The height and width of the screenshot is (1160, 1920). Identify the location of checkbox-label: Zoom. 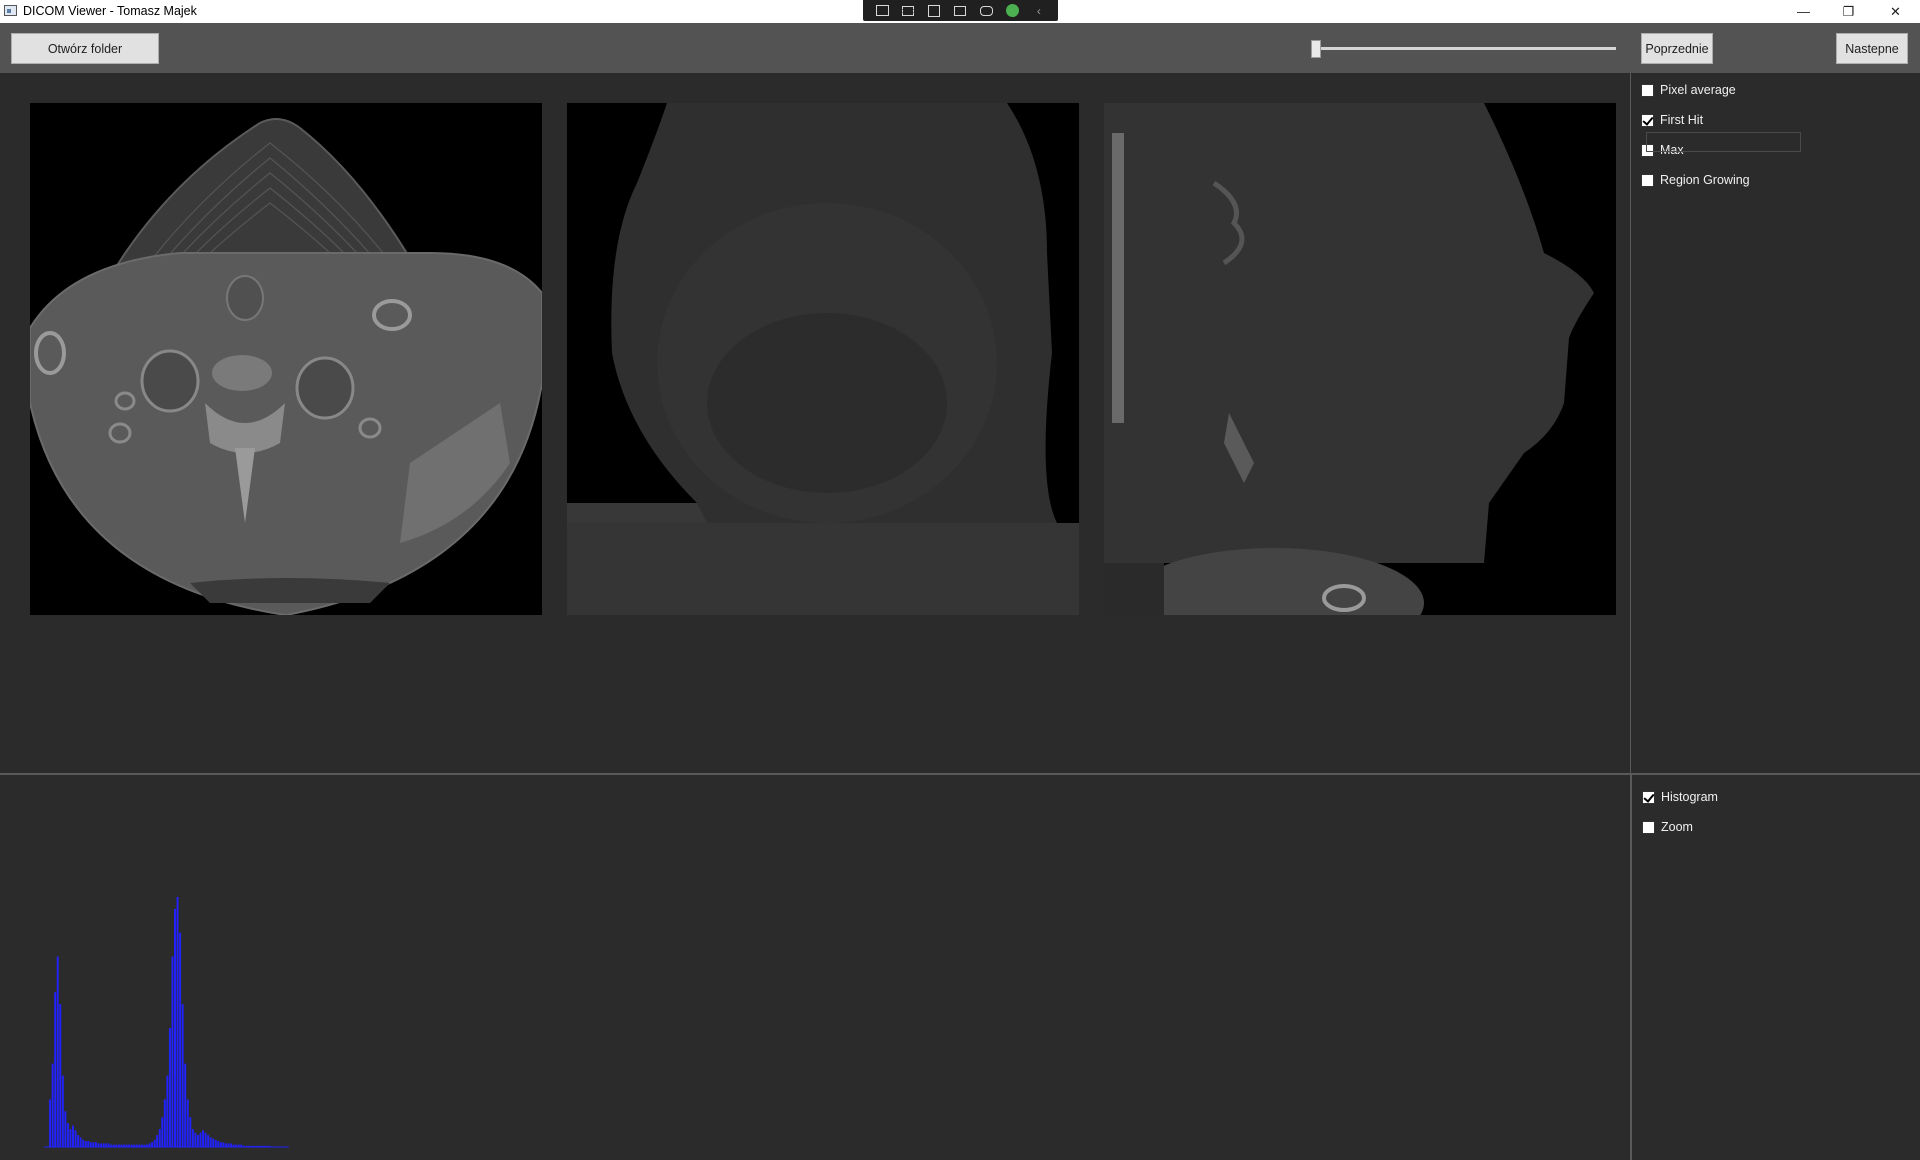
(1677, 827).